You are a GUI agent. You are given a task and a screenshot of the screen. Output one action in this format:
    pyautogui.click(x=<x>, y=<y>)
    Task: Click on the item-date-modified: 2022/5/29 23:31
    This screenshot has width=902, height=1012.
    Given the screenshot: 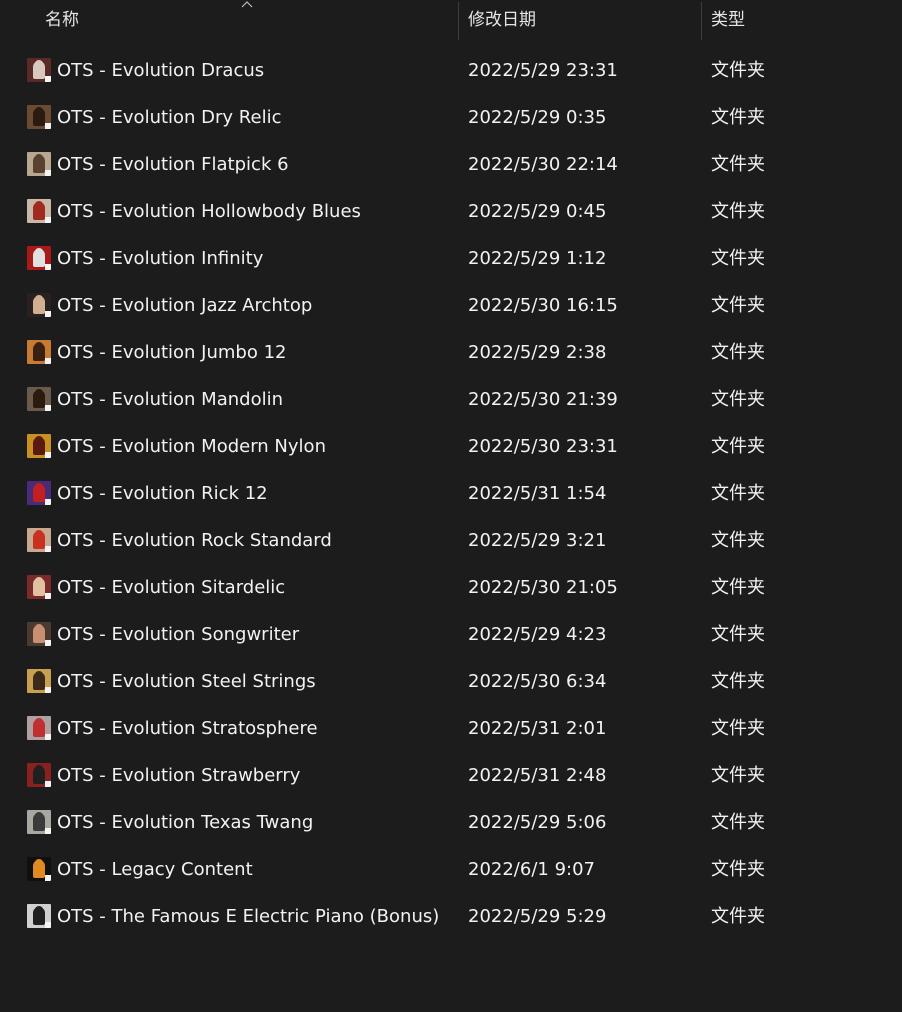 What is the action you would take?
    pyautogui.click(x=543, y=70)
    